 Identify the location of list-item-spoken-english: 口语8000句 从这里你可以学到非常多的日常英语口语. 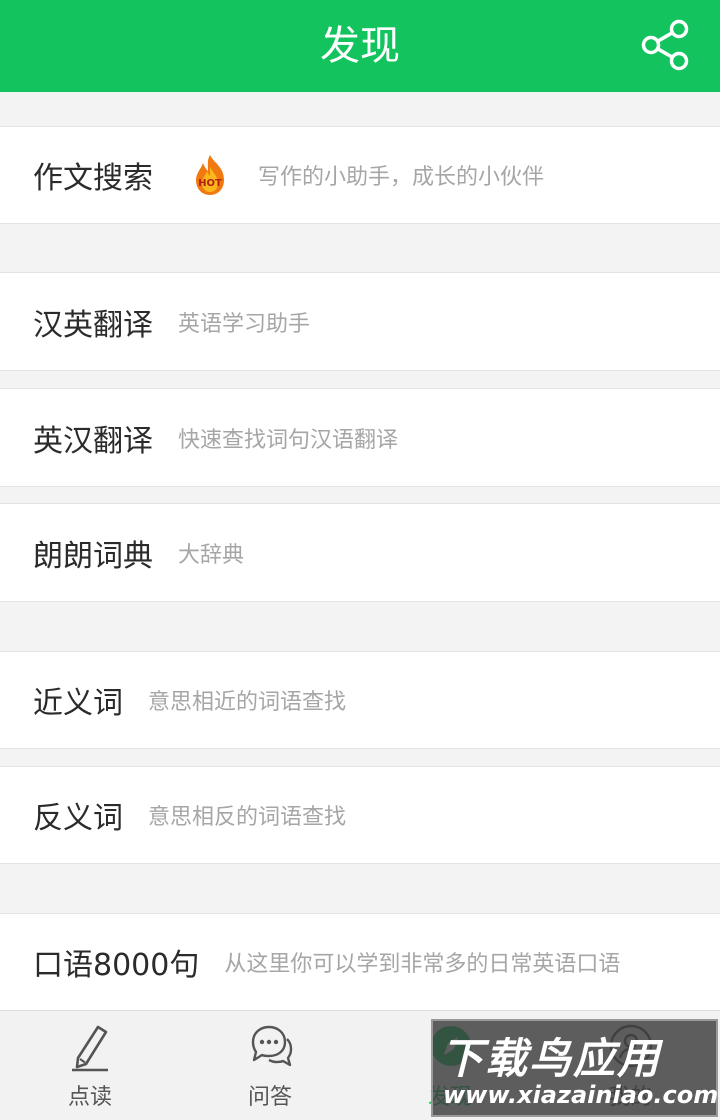
(360, 962).